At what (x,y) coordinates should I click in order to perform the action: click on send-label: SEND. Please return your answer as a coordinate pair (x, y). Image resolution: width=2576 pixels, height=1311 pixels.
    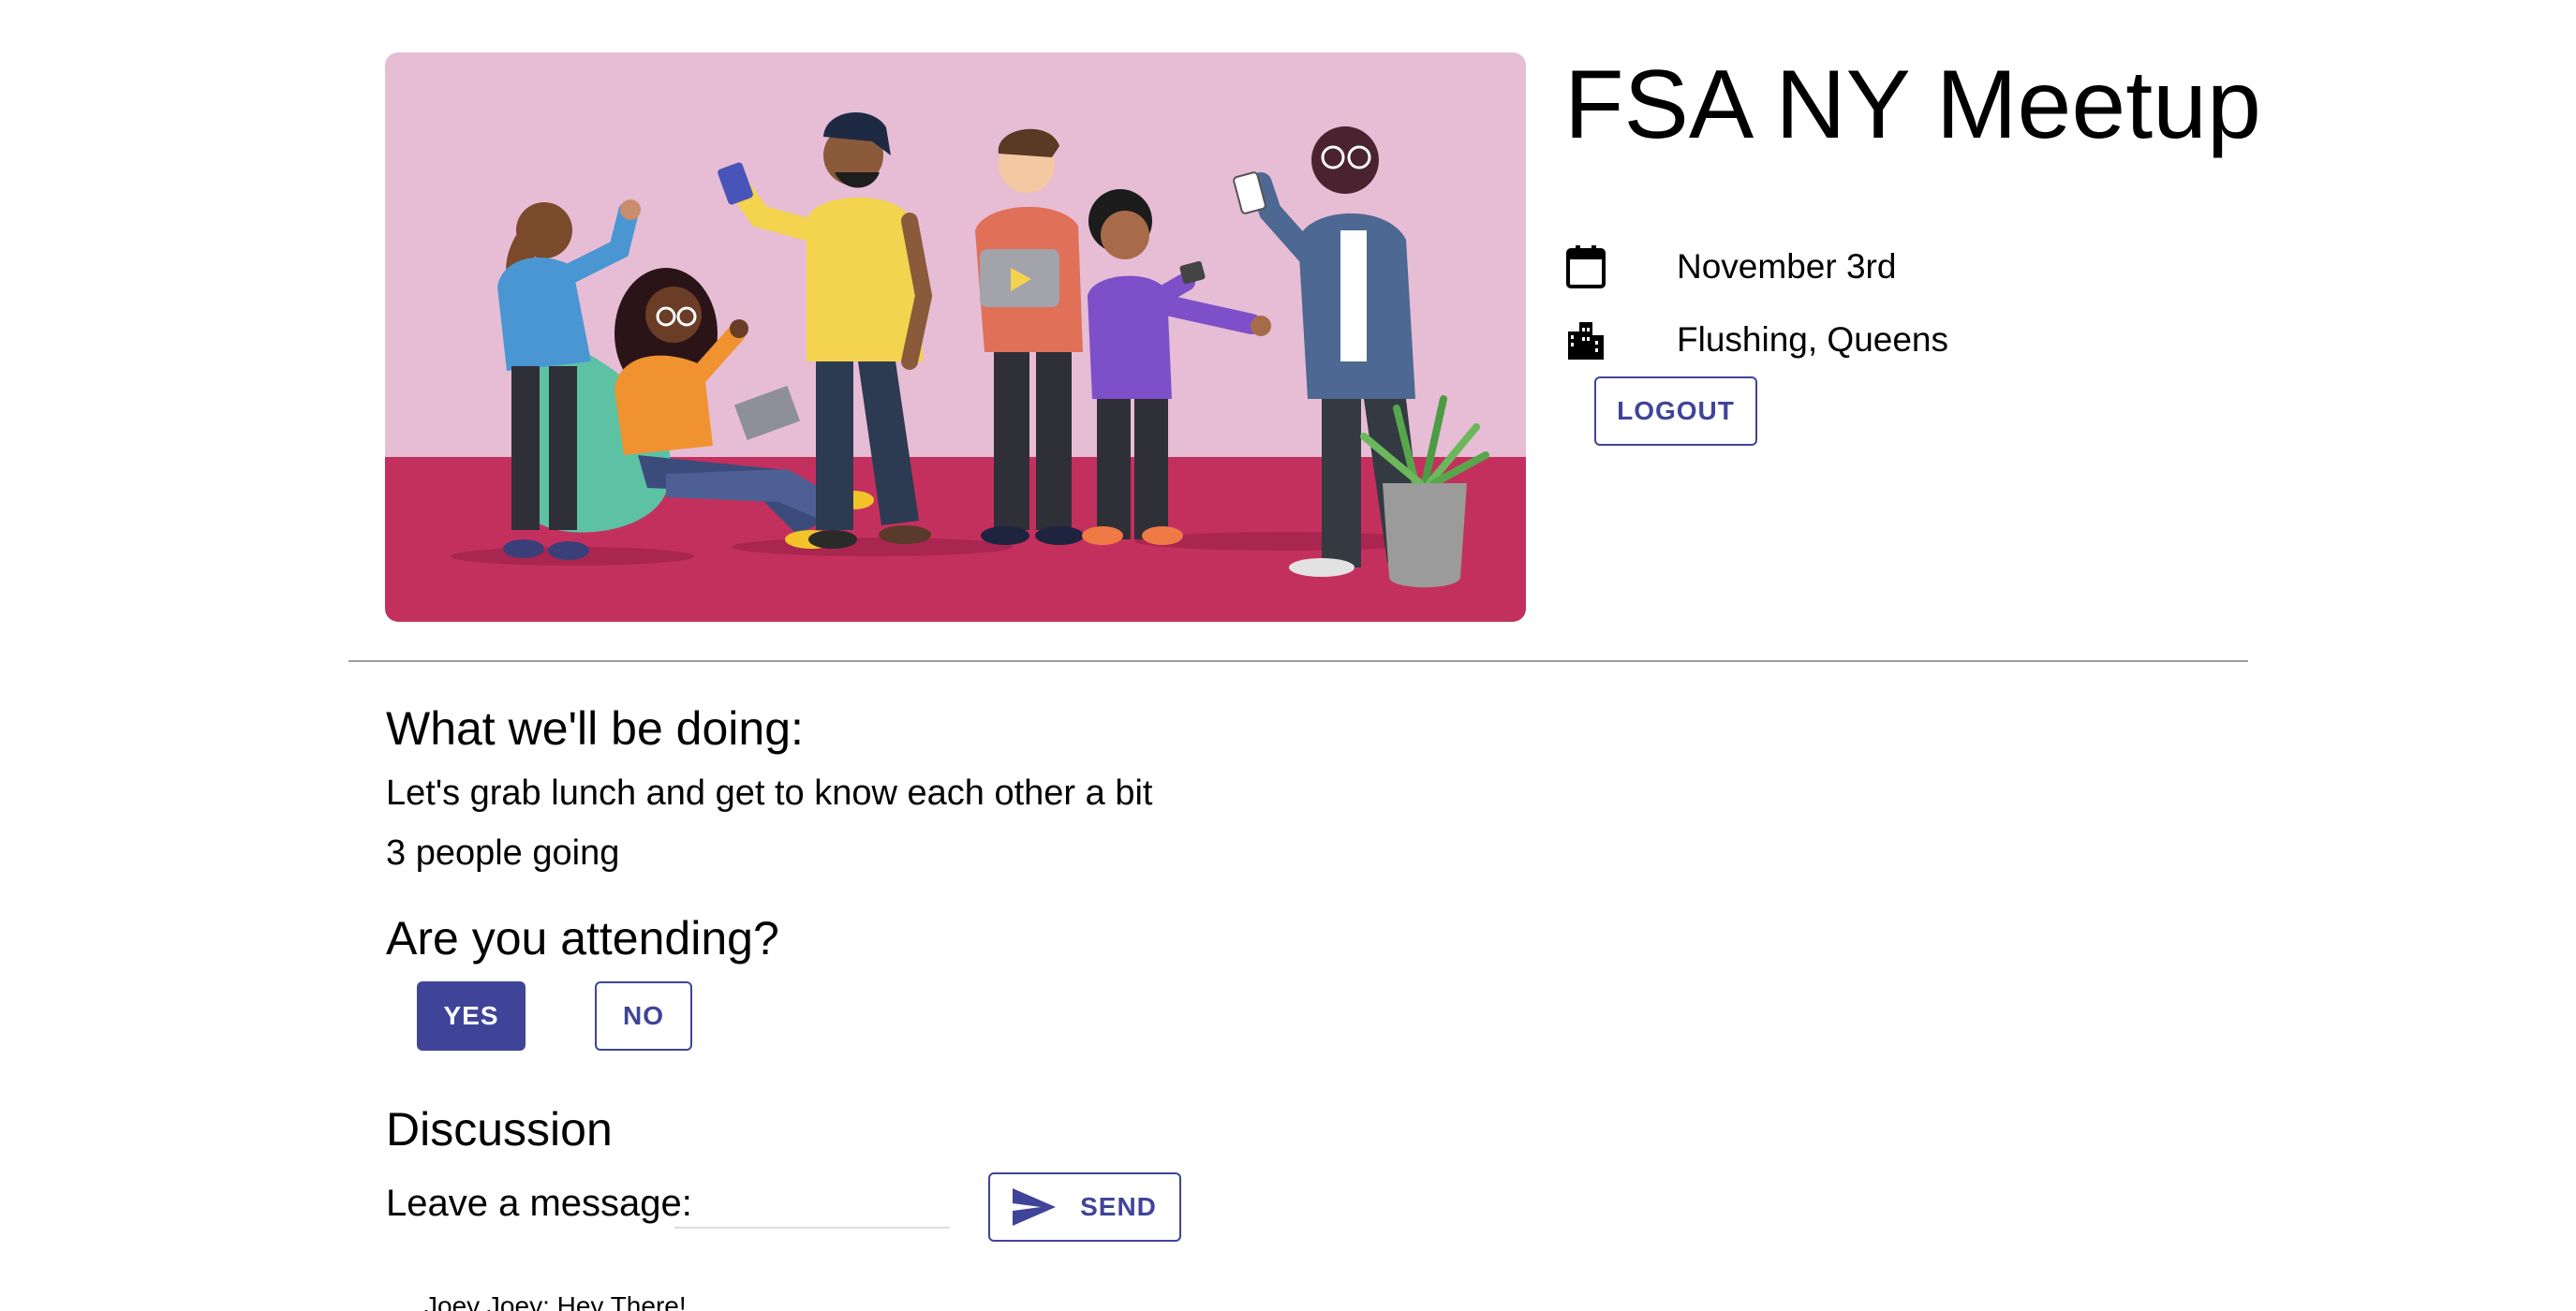
    Looking at the image, I should click on (1118, 1206).